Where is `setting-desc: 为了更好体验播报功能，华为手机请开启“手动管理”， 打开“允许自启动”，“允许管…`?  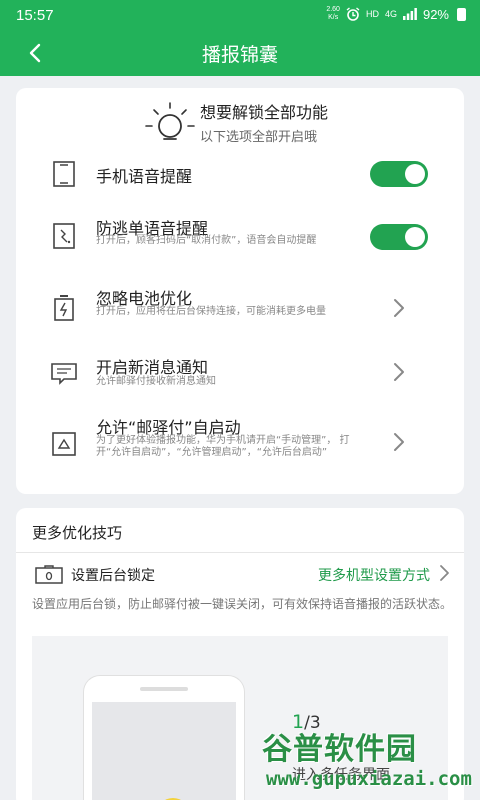
setting-desc: 为了更好体验播报功能，华为手机请开启“手动管理”， 打开“允许自启动”，“允许管… is located at coordinates (223, 446).